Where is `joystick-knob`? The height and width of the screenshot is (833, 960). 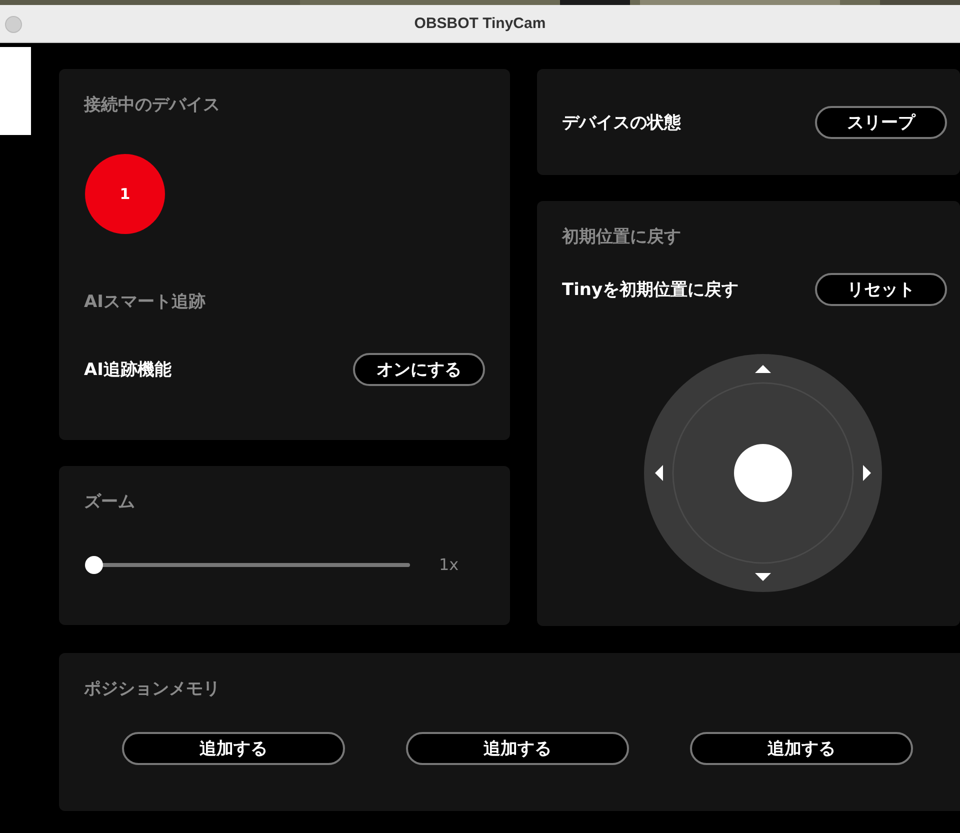 joystick-knob is located at coordinates (763, 473).